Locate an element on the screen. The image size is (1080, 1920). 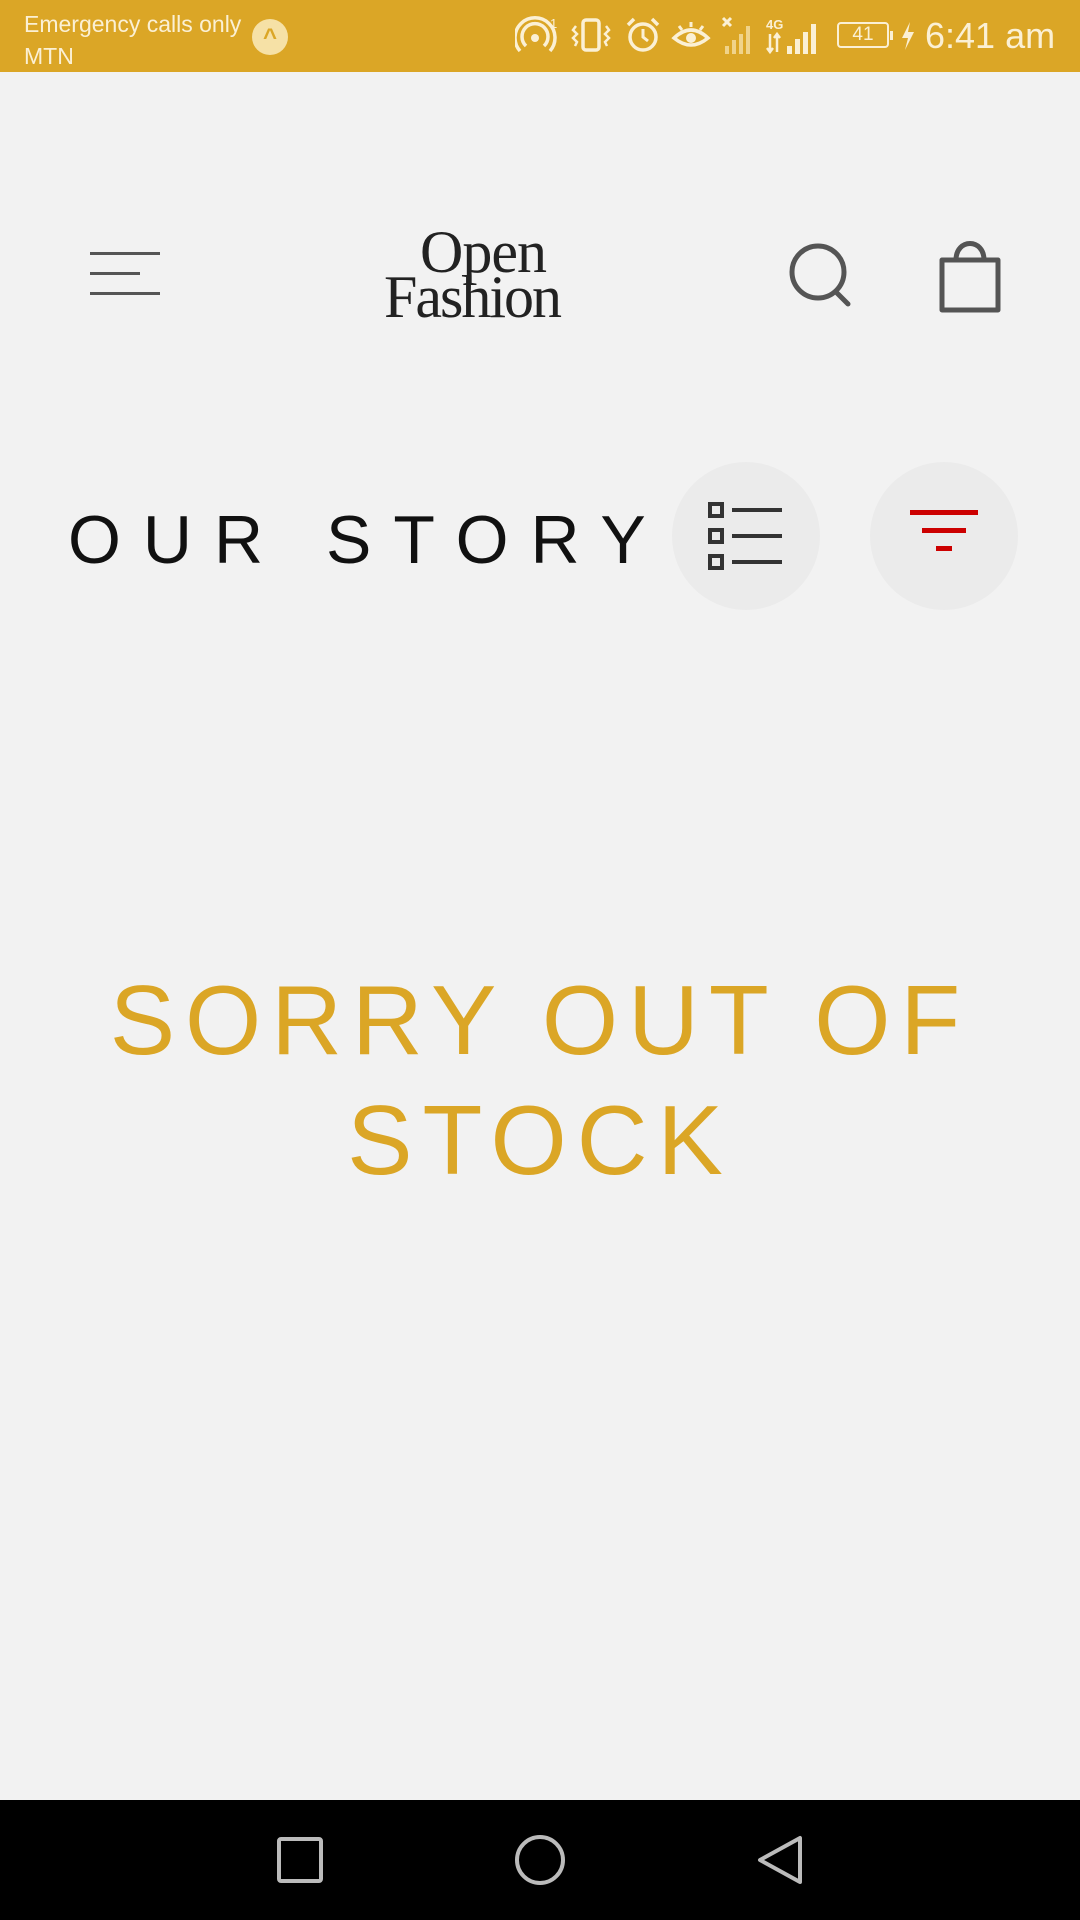
system-nav-bar is located at coordinates (540, 1860).